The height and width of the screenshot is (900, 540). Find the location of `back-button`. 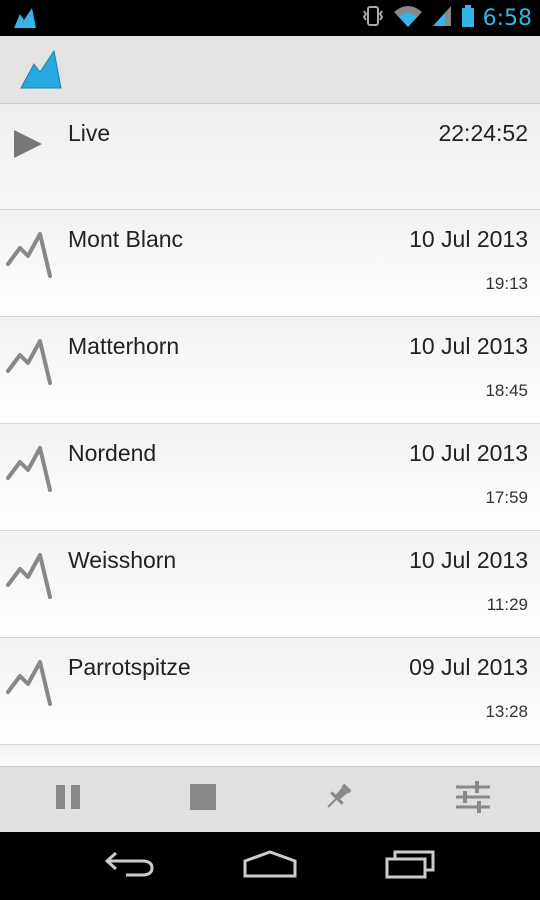

back-button is located at coordinates (130, 866).